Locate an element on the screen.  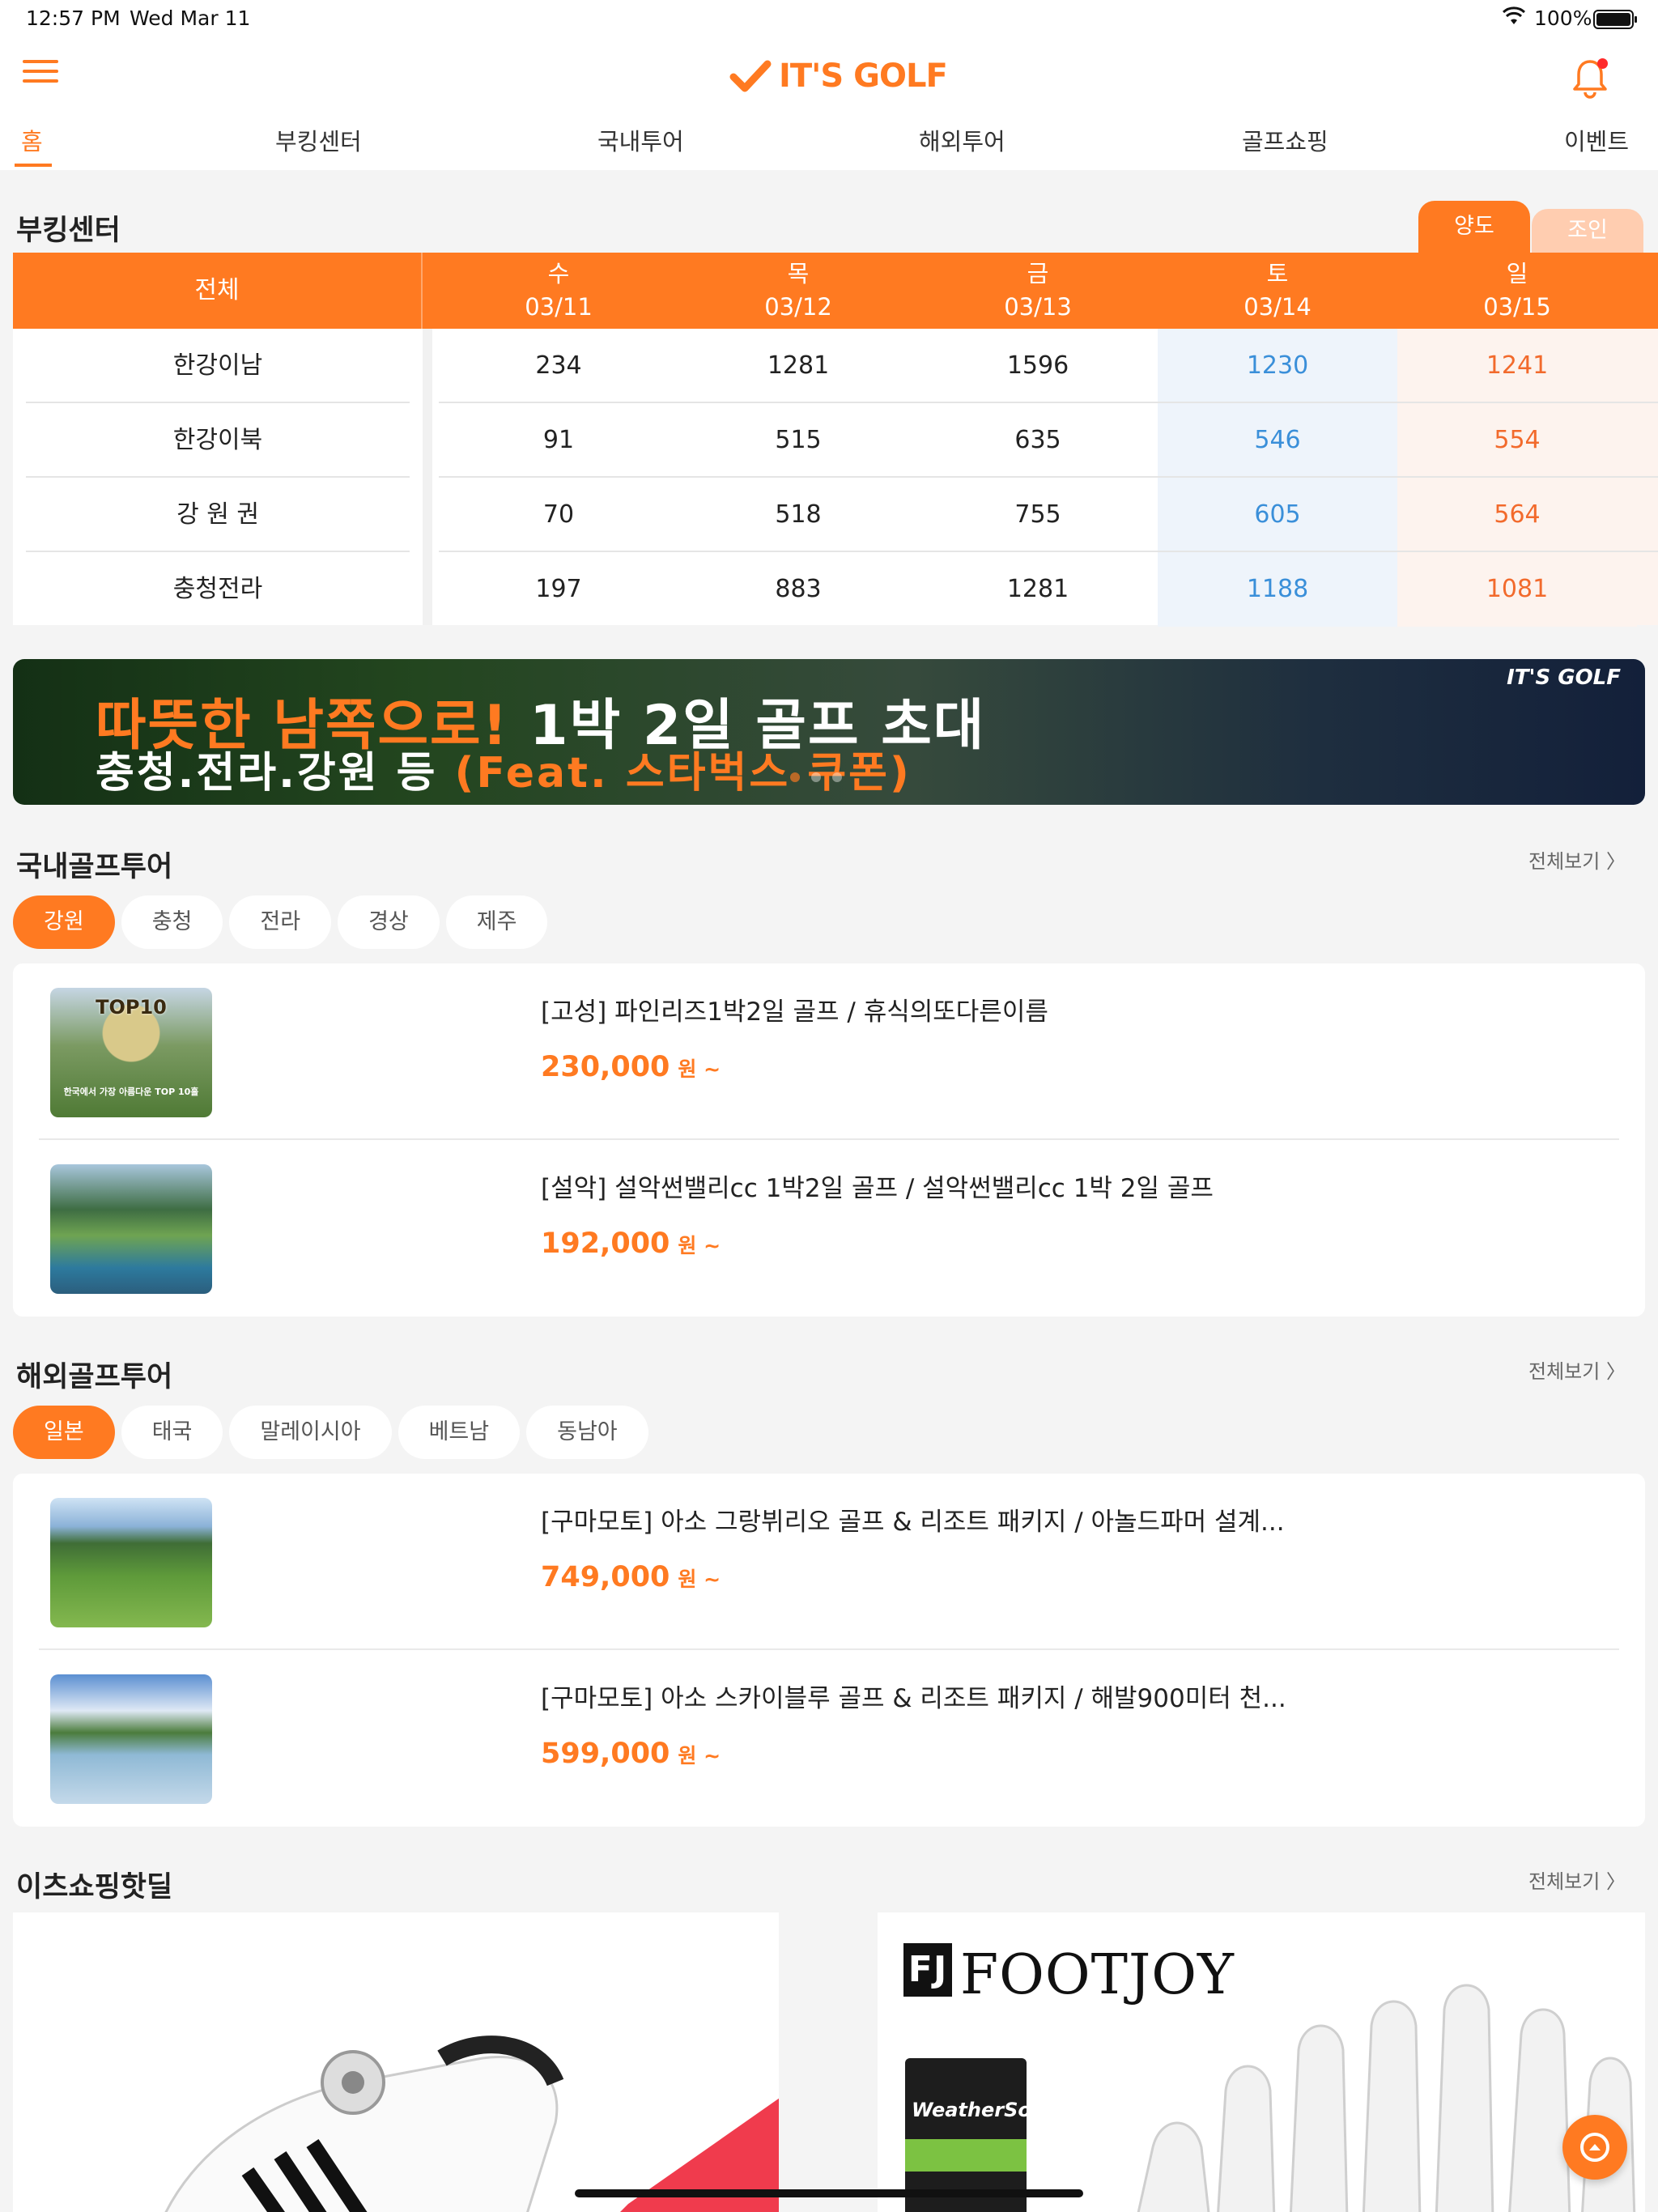
filter-pill: 경상 is located at coordinates (389, 922).